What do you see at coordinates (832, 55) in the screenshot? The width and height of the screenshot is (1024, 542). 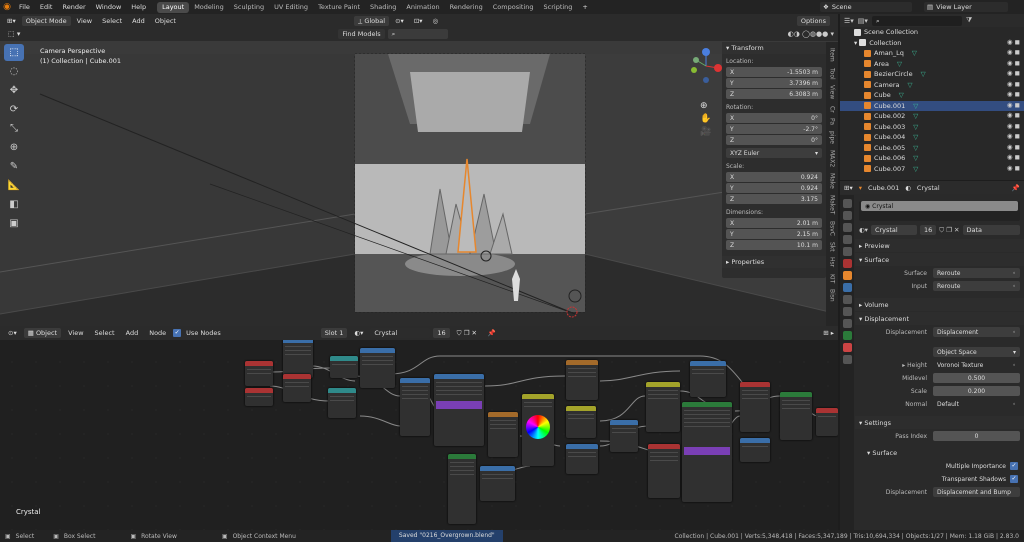 I see `sidebar-tab: Item` at bounding box center [832, 55].